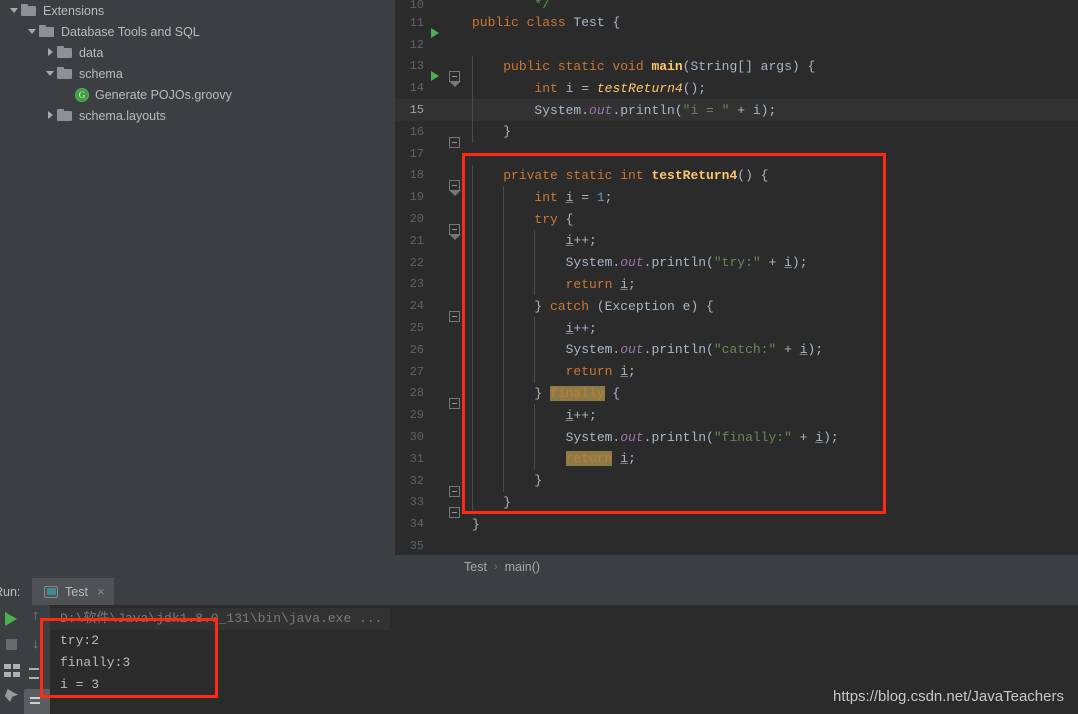 The image size is (1078, 714). What do you see at coordinates (585, 197) in the screenshot?
I see `code-token: =` at bounding box center [585, 197].